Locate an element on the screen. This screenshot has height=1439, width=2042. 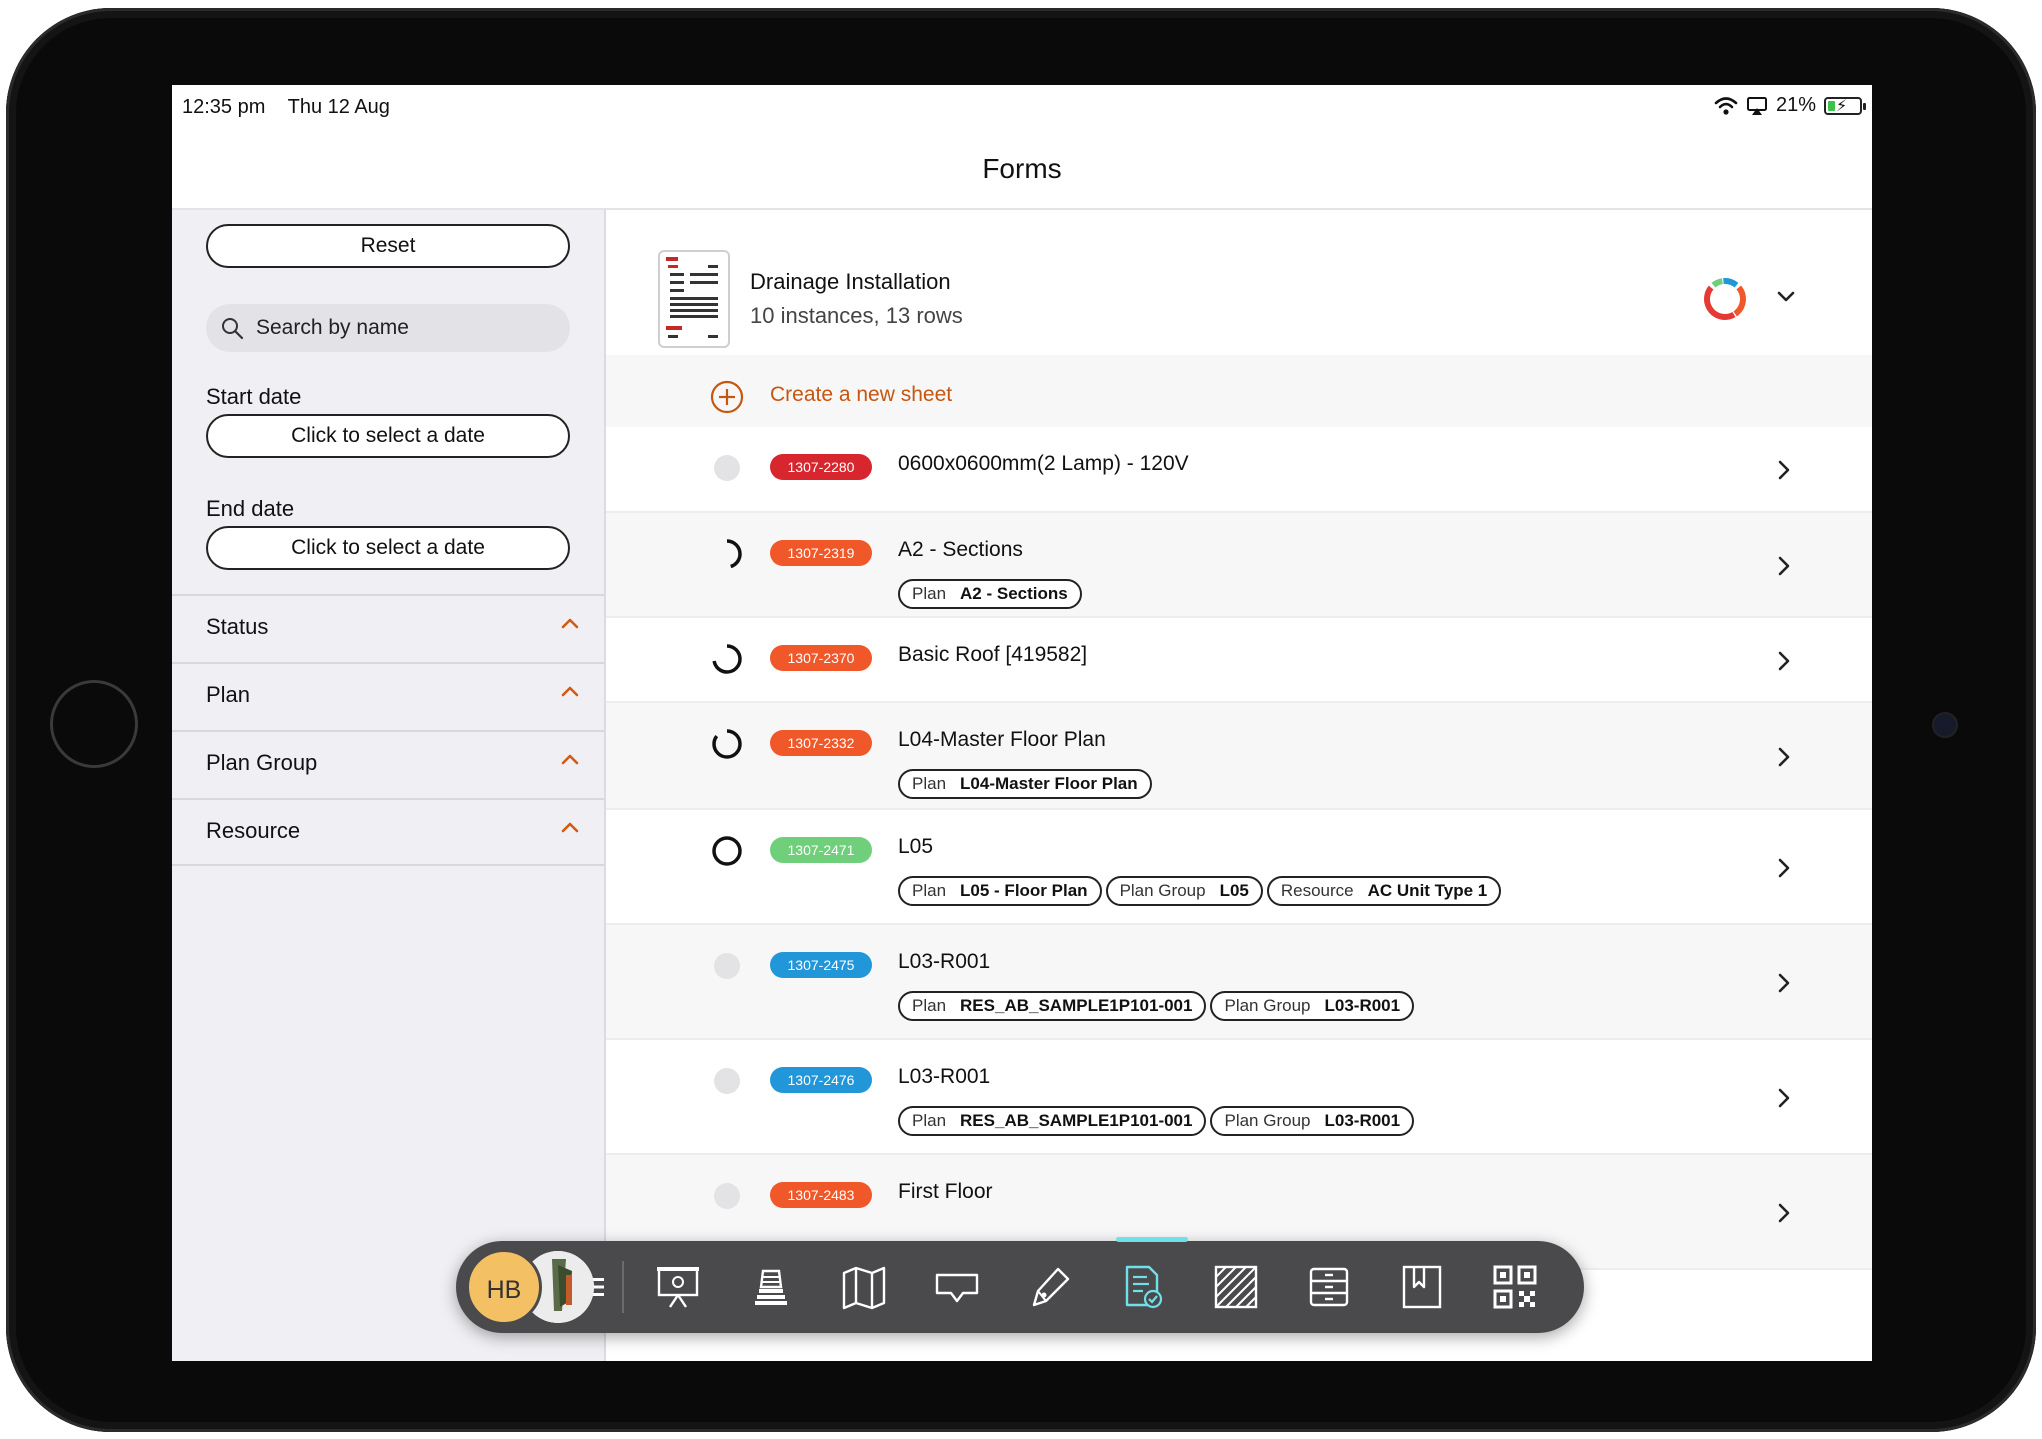
sheet-tags: Plan L04-Master Floor Plan is located at coordinates (1025, 784).